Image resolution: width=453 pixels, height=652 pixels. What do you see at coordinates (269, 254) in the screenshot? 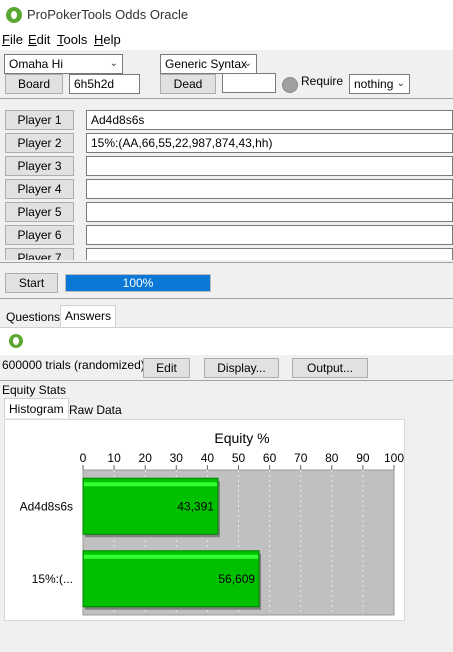
I see `player-7-hand-input` at bounding box center [269, 254].